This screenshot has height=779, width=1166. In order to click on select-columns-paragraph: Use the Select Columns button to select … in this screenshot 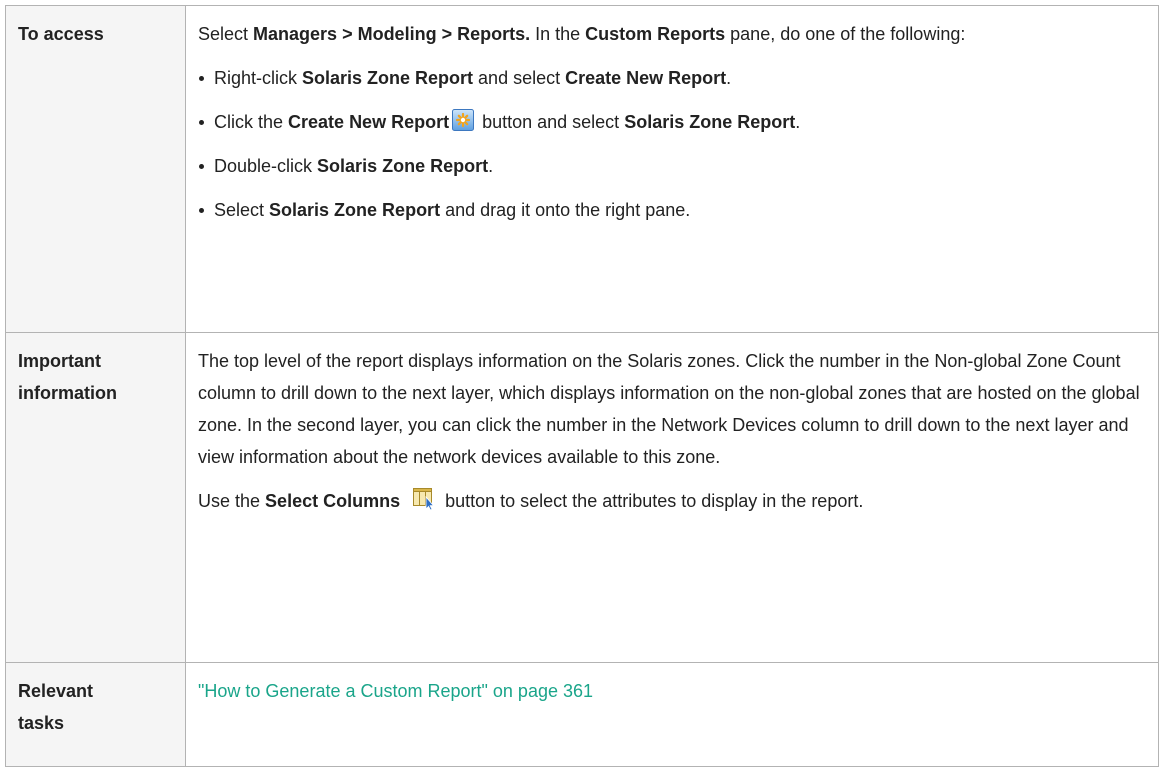, I will do `click(672, 501)`.